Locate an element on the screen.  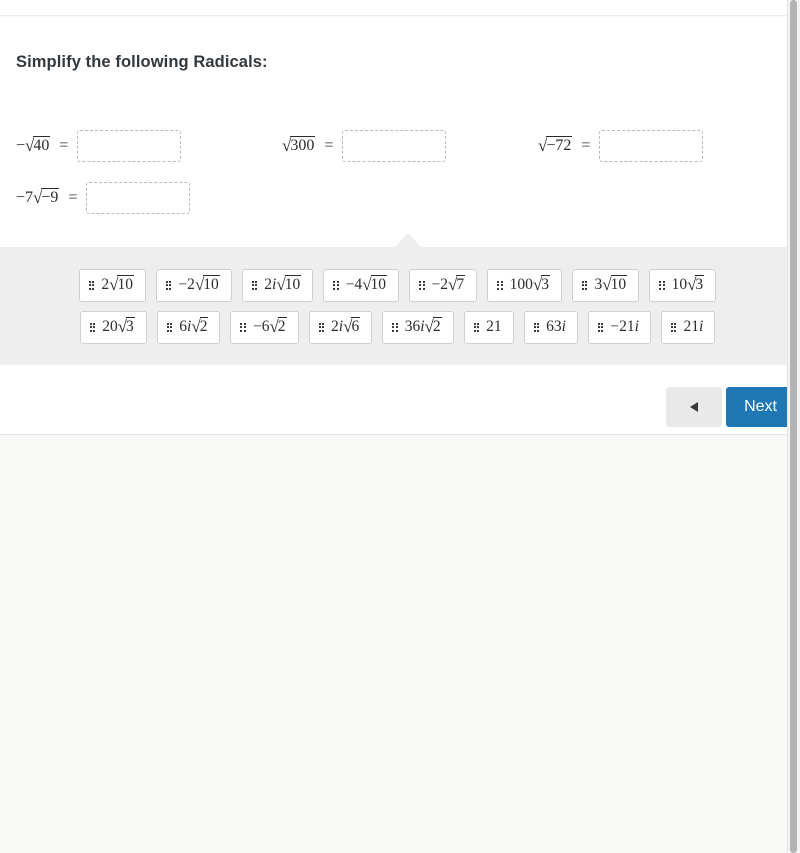
equation-expression: √300 is located at coordinates (299, 145).